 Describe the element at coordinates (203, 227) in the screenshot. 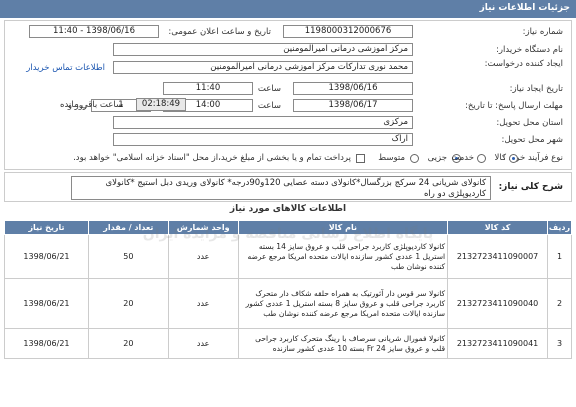

I see `col-unit: واحد شمارش` at that location.